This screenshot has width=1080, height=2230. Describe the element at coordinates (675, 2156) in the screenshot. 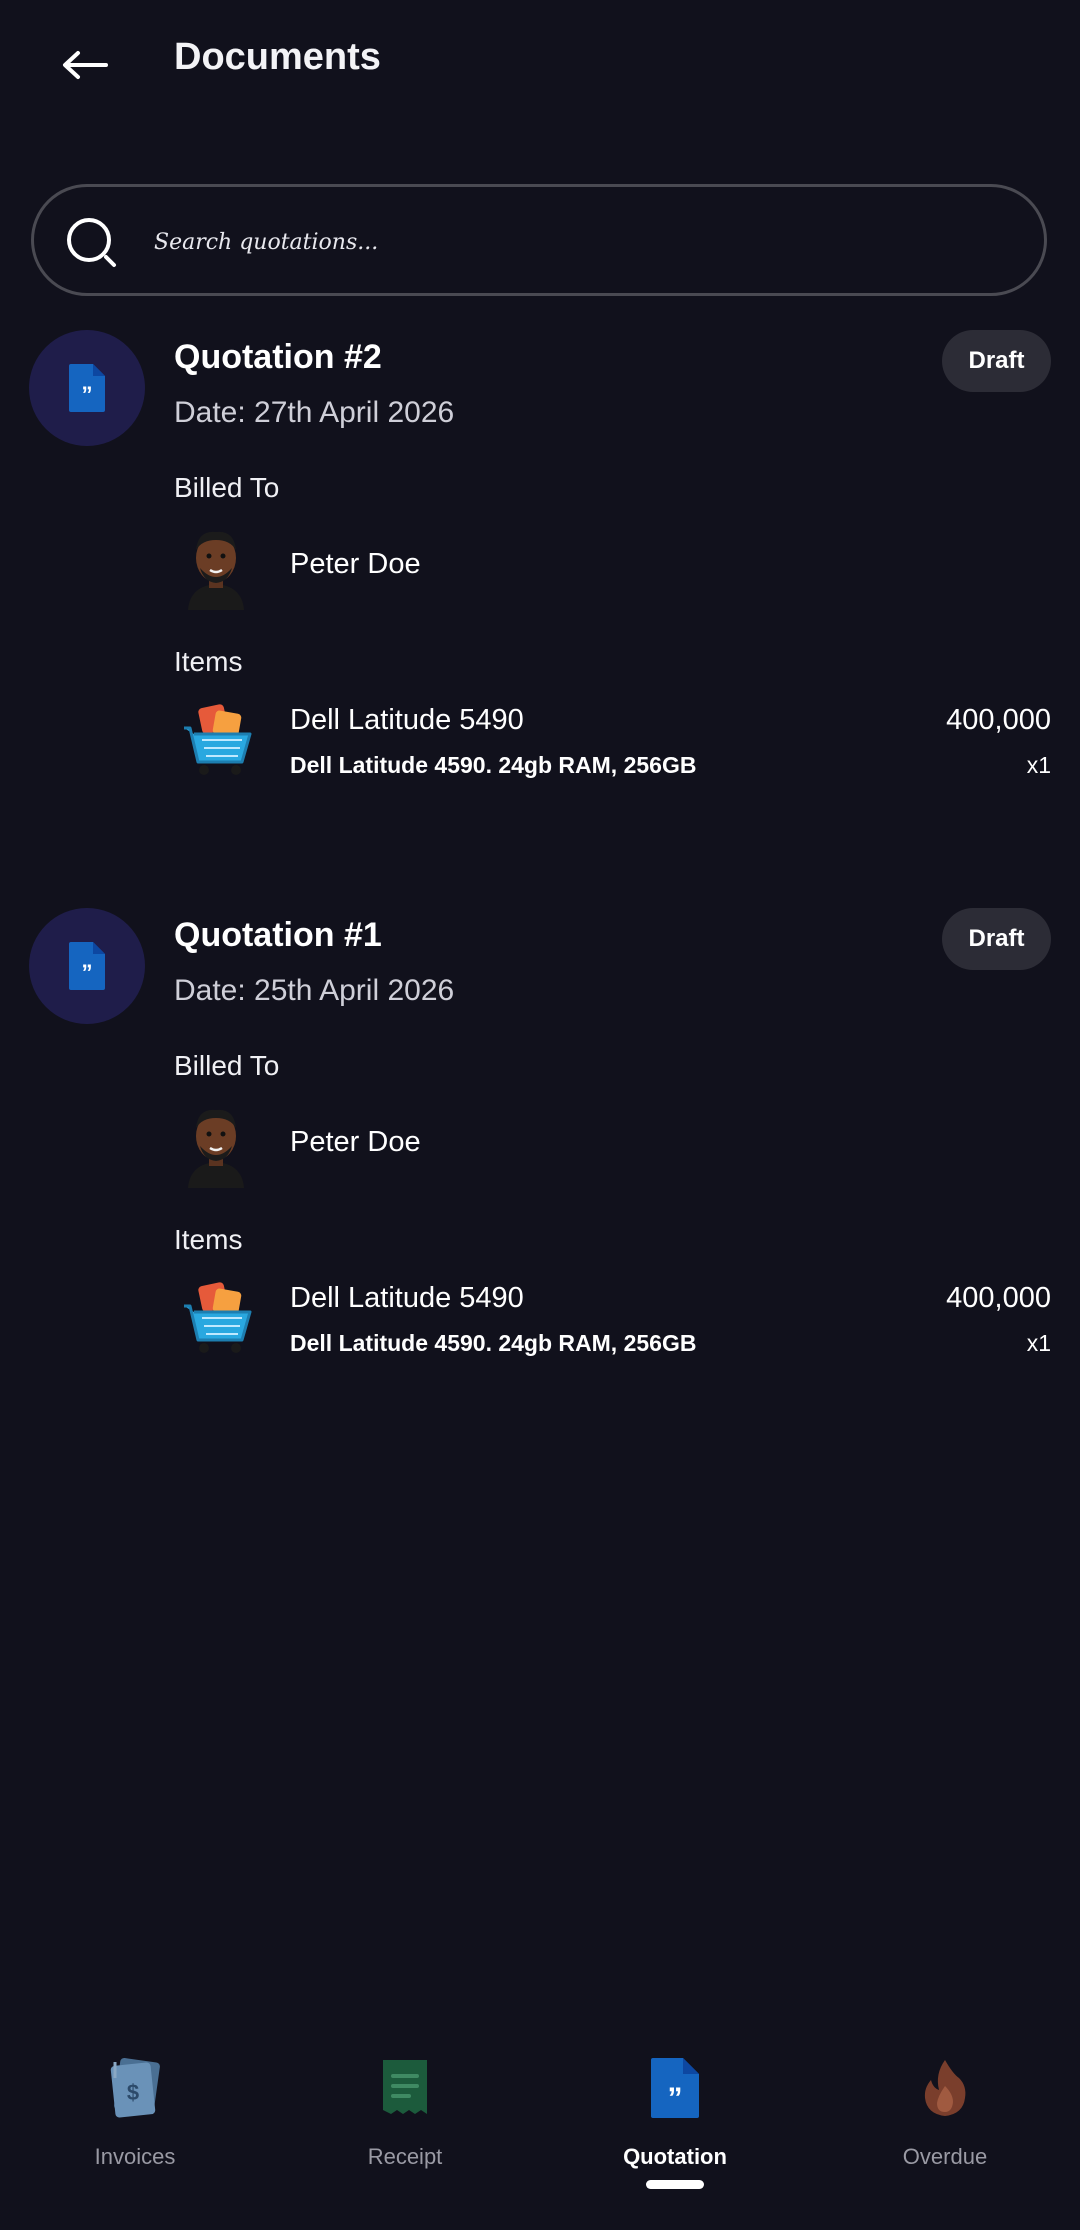

I see `nav-label: Quotation` at that location.